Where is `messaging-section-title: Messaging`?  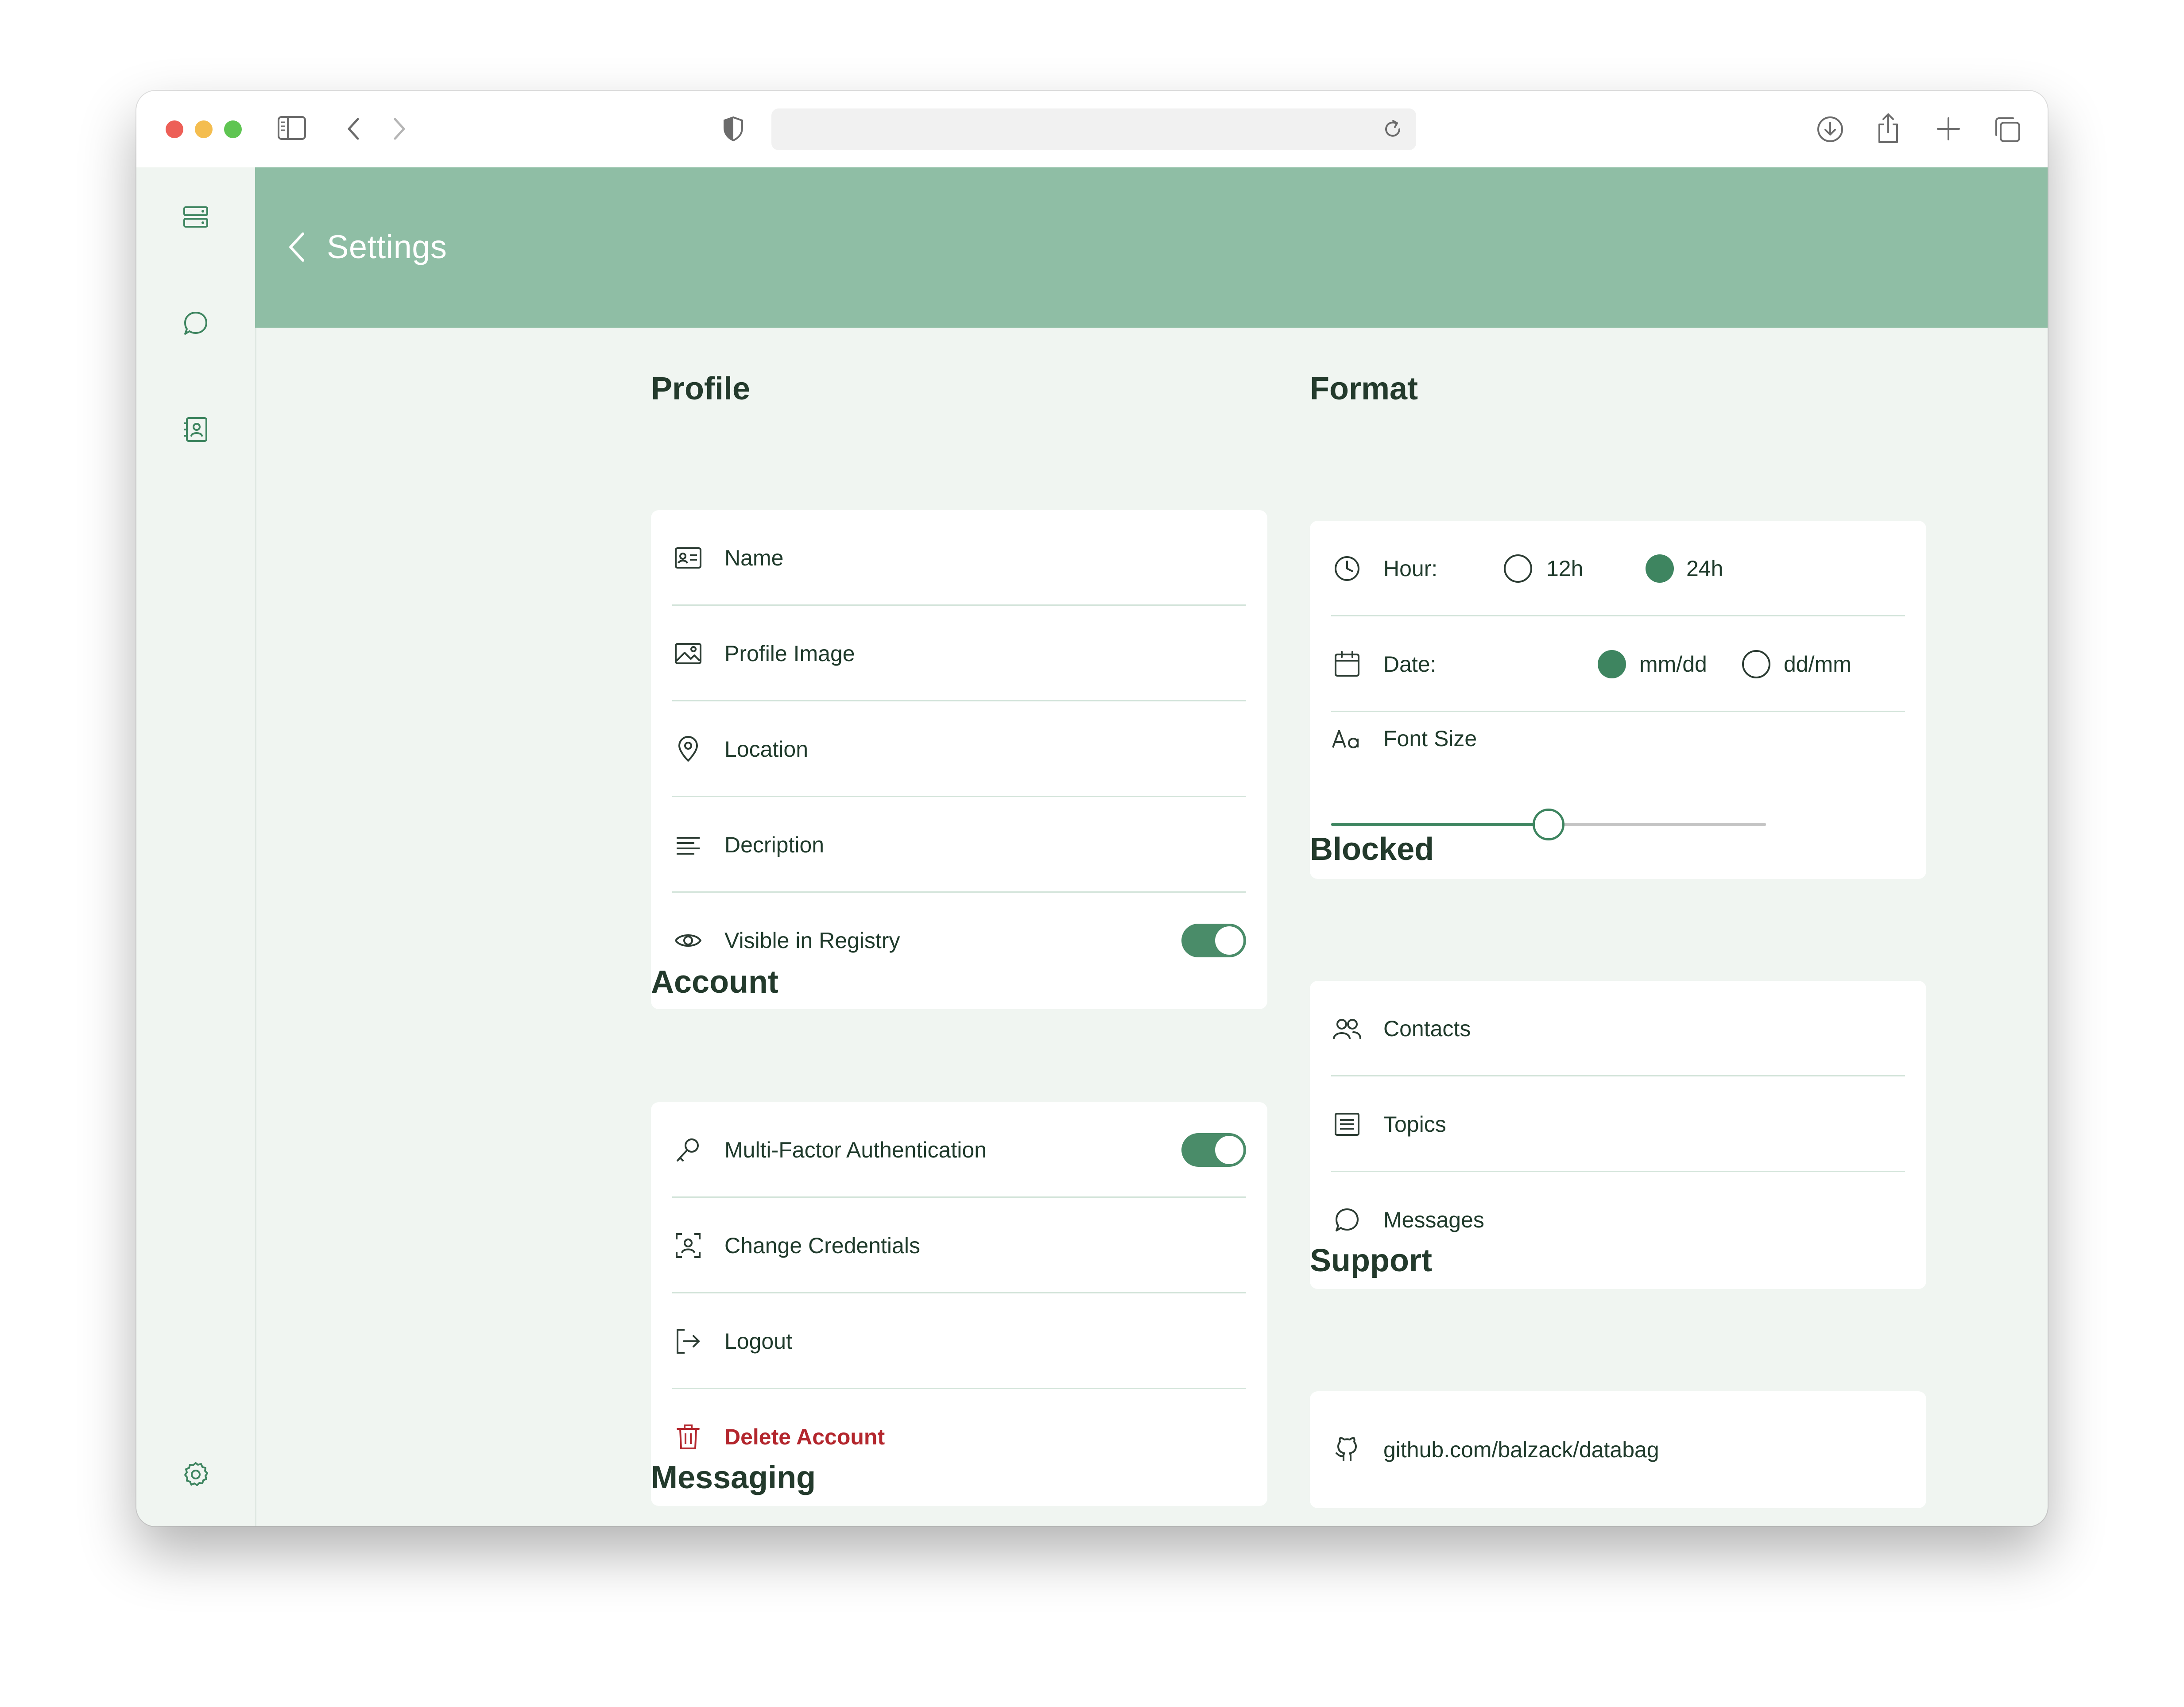
messaging-section-title: Messaging is located at coordinates (733, 1477).